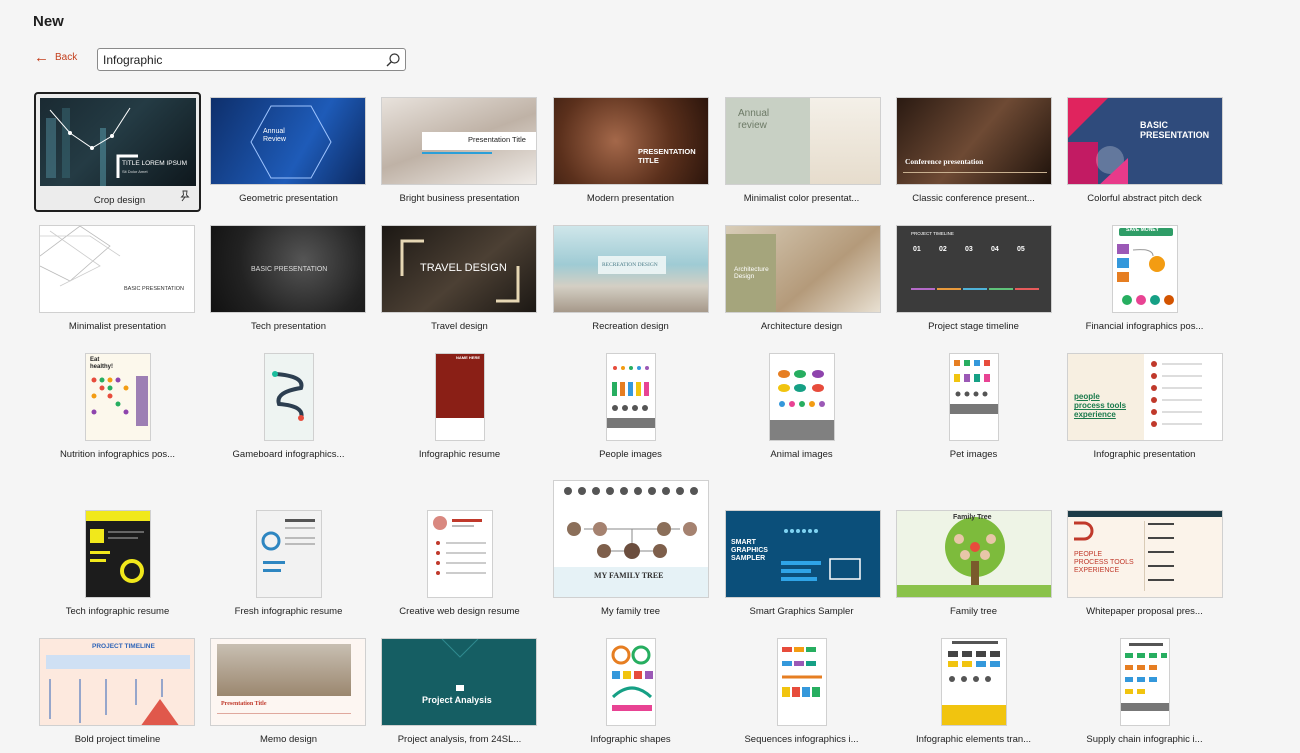 This screenshot has width=1300, height=753. I want to click on template-thumbnail: Conference presentation, so click(974, 141).